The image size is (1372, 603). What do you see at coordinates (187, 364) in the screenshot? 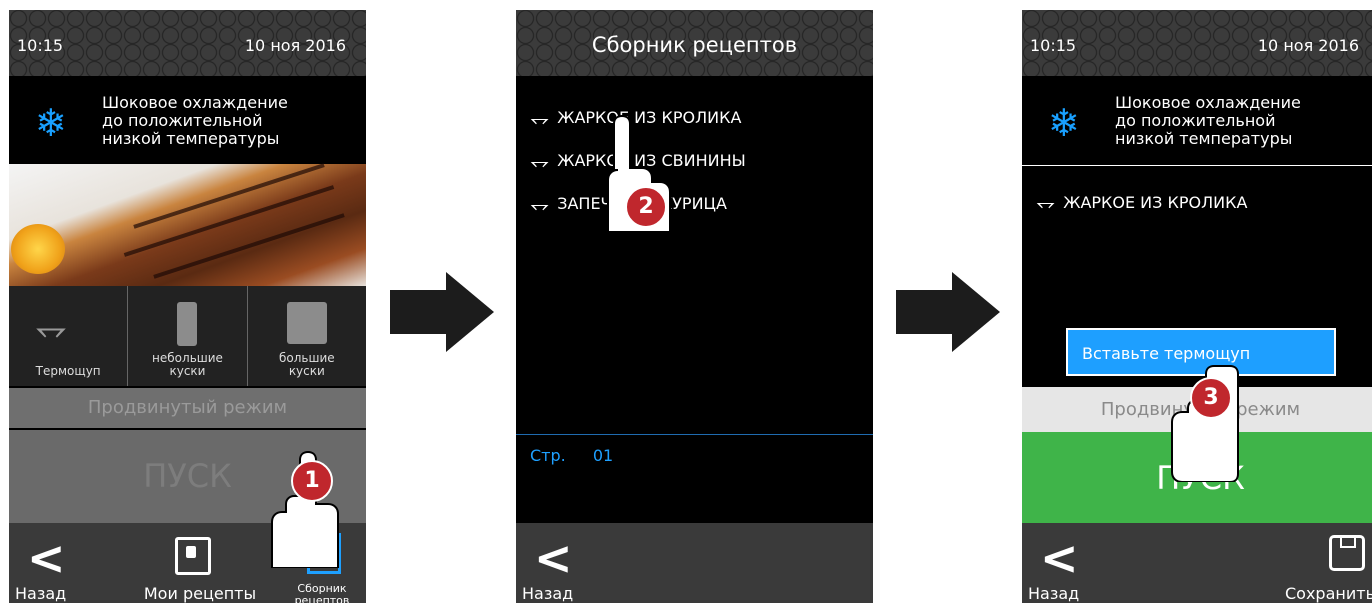
I see `option-label: небольшие куски` at bounding box center [187, 364].